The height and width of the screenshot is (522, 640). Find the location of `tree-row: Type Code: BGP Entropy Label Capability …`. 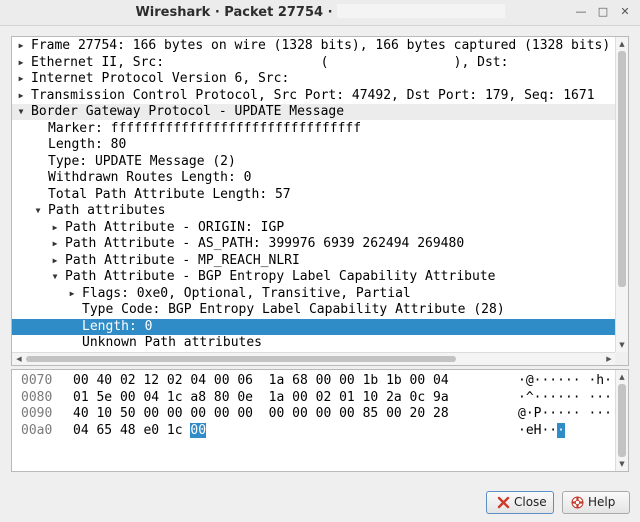

tree-row: Type Code: BGP Entropy Label Capability … is located at coordinates (314, 310).